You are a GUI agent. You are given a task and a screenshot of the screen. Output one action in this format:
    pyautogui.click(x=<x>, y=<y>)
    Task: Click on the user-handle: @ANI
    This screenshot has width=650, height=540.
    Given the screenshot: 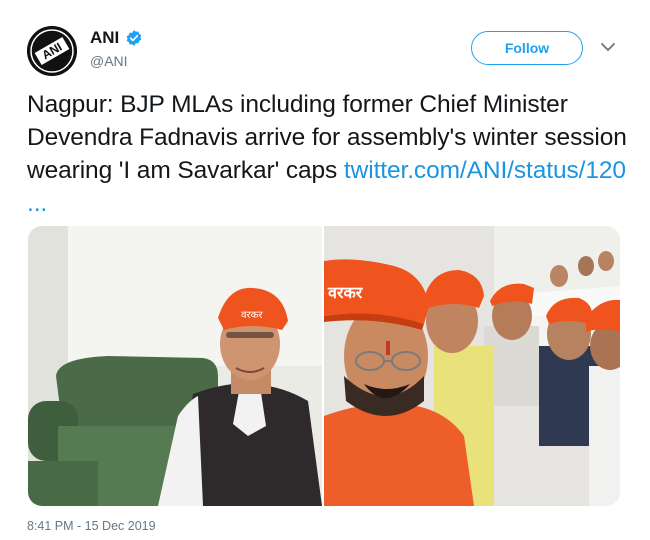 What is the action you would take?
    pyautogui.click(x=109, y=61)
    